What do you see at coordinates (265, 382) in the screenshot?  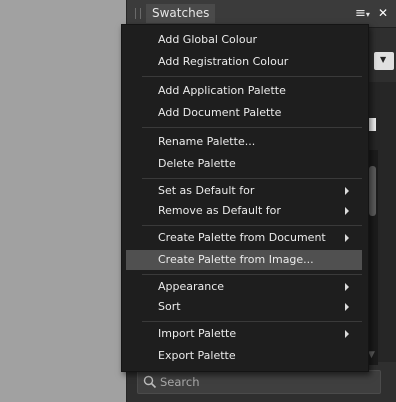 I see `search-input` at bounding box center [265, 382].